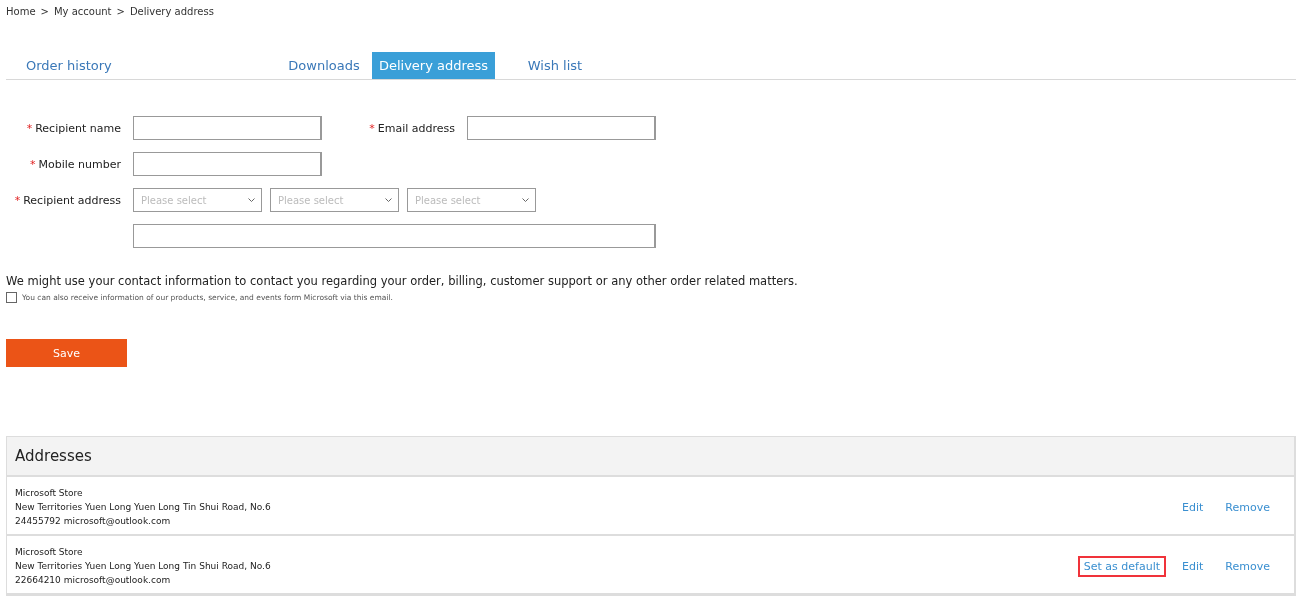  I want to click on breadcrumb-link: Delivery address, so click(171, 11).